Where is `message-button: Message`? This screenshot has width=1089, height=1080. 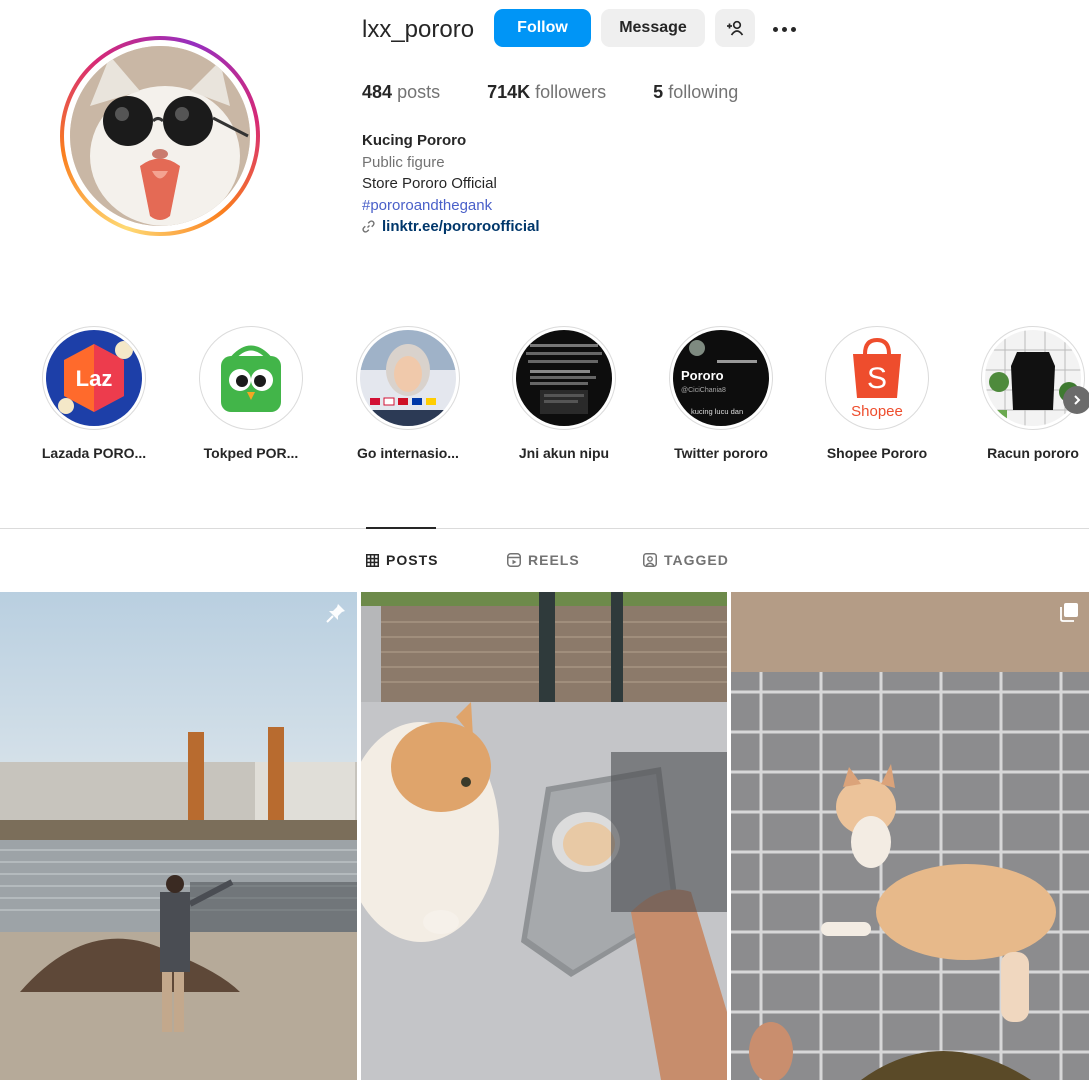 message-button: Message is located at coordinates (653, 28).